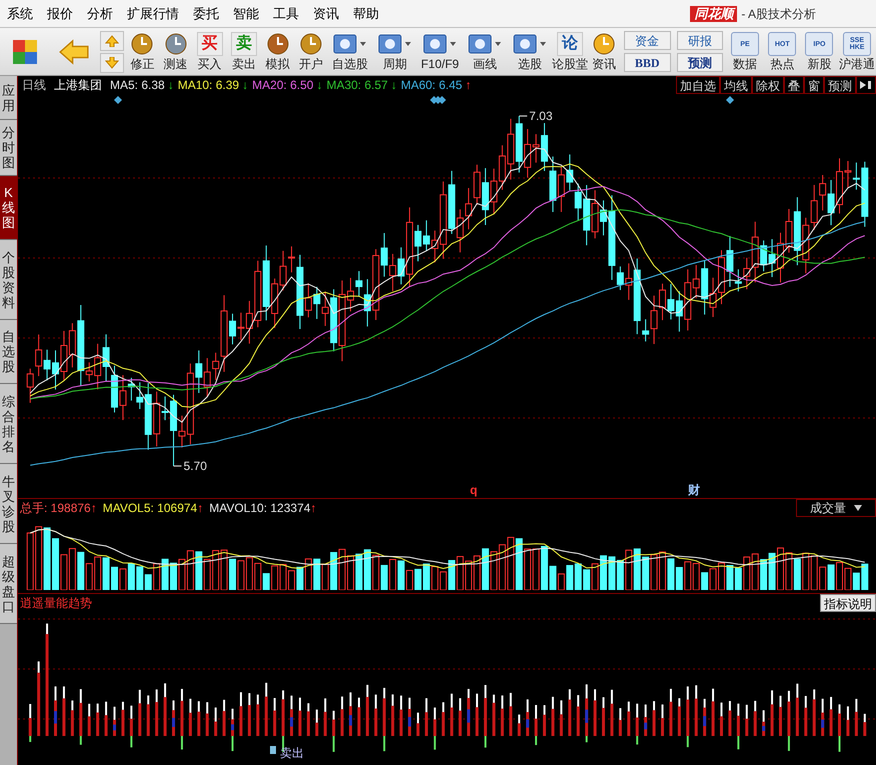 The width and height of the screenshot is (876, 765). Describe the element at coordinates (694, 490) in the screenshot. I see `chart-marker: 财` at that location.